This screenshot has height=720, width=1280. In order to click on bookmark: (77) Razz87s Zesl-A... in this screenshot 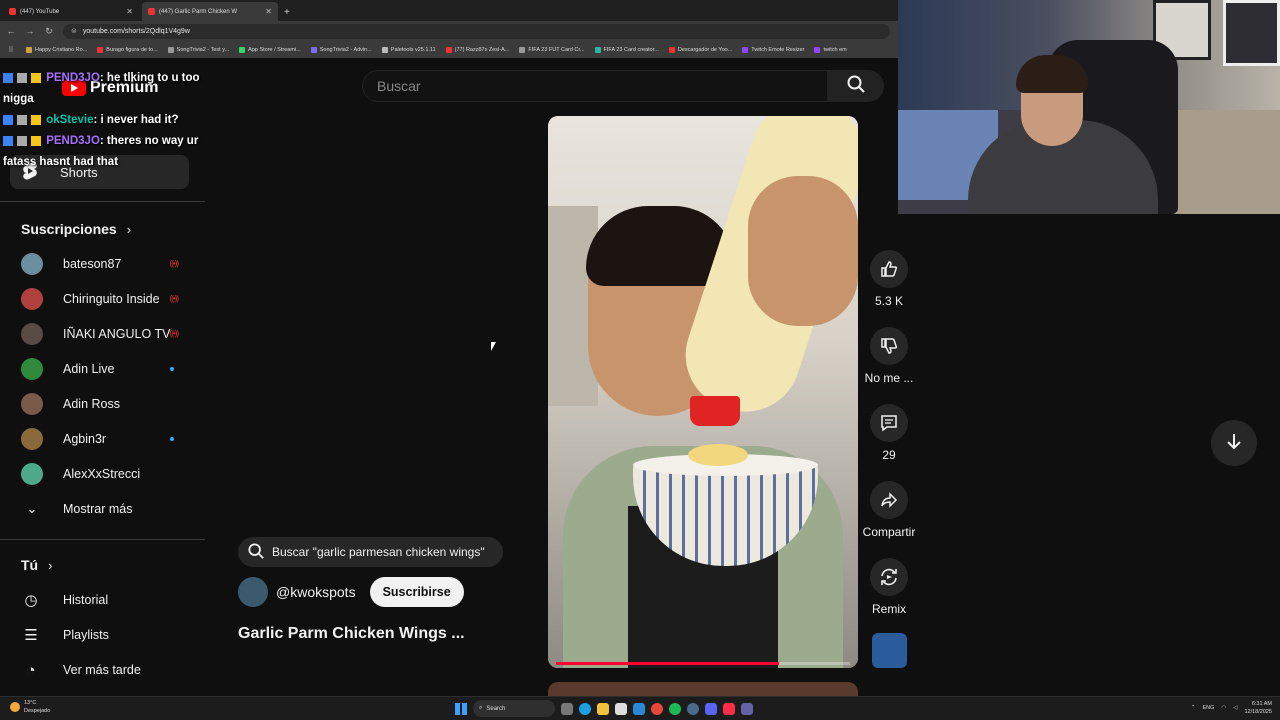, I will do `click(477, 49)`.